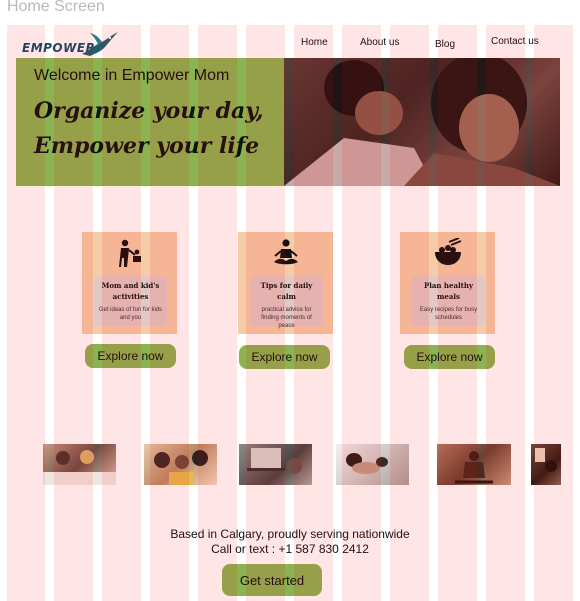  I want to click on card-title: Plan healthy meals, so click(448, 291).